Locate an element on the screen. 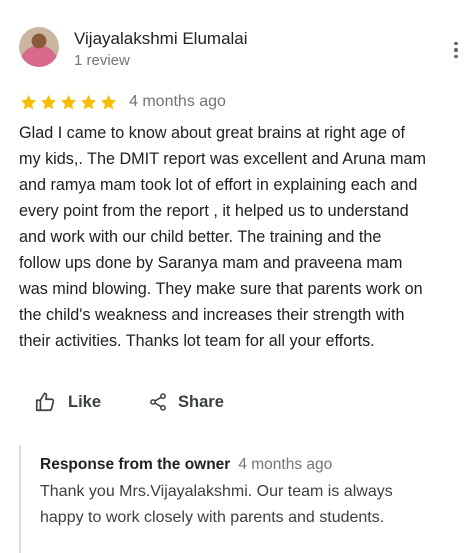 This screenshot has width=474, height=553. share-button: Share is located at coordinates (186, 402).